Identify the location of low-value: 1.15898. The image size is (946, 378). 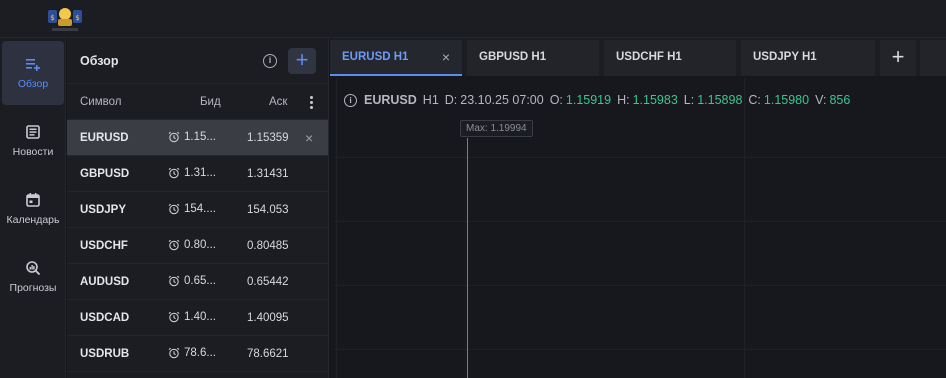
(720, 100).